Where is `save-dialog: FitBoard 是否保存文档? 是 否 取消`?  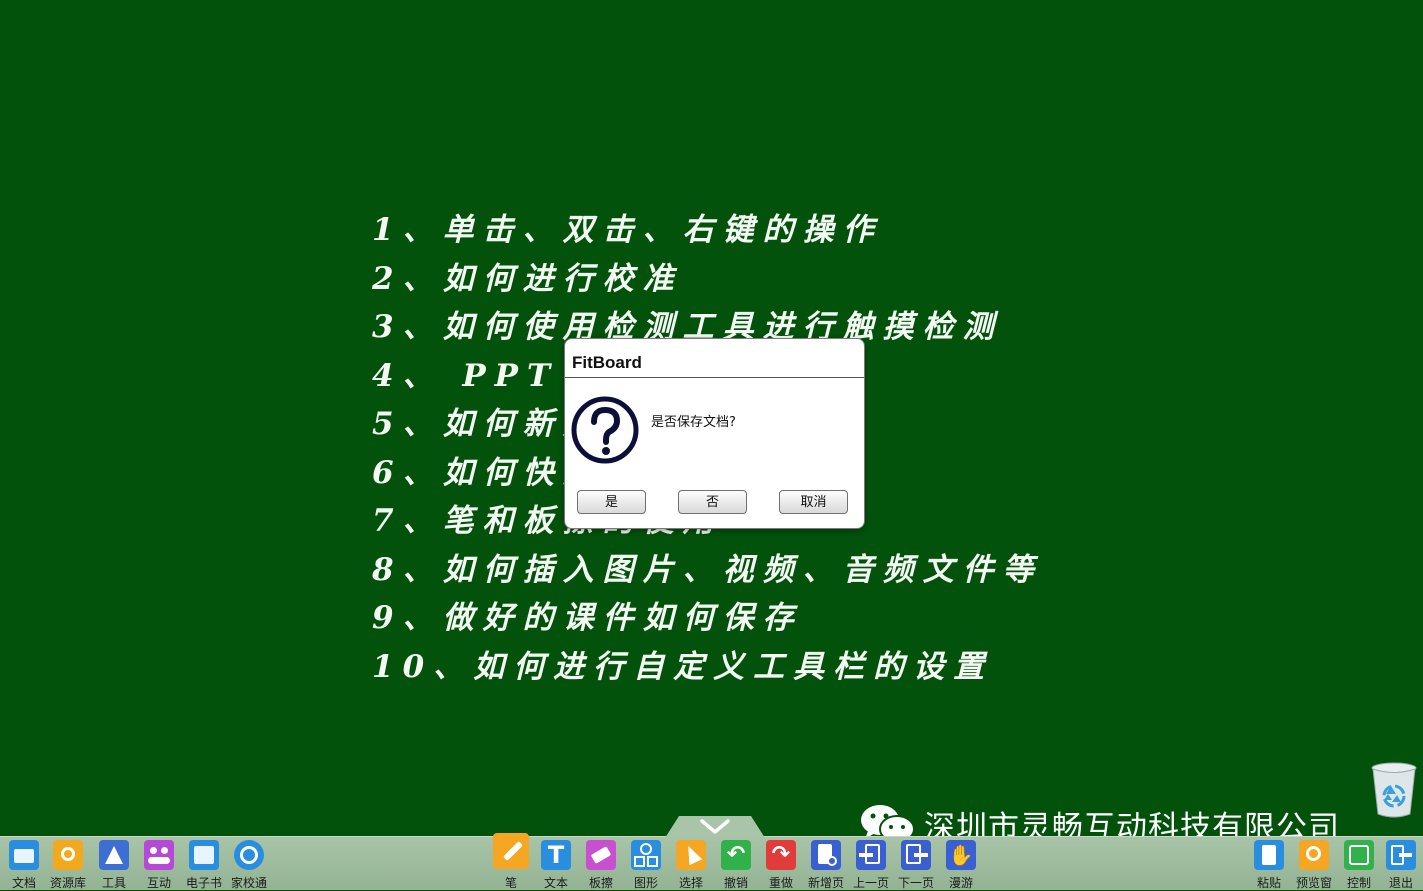 save-dialog: FitBoard 是否保存文档? 是 否 取消 is located at coordinates (714, 433).